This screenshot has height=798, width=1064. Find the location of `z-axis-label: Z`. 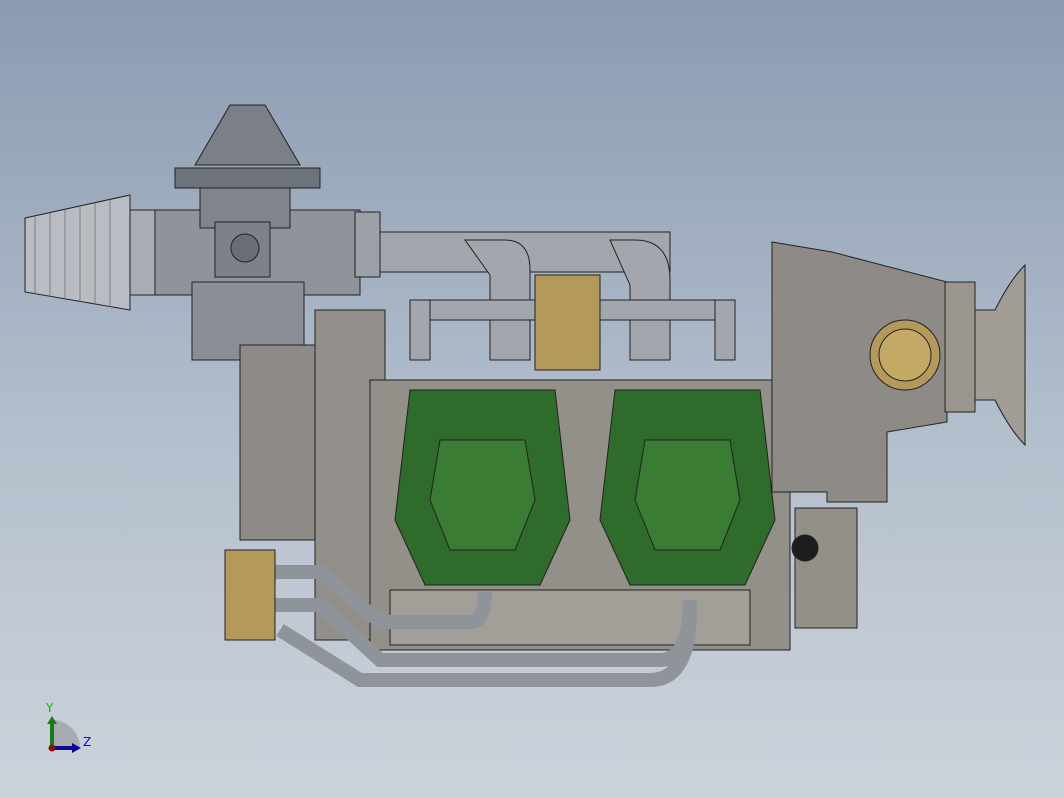

z-axis-label: Z is located at coordinates (87, 742).